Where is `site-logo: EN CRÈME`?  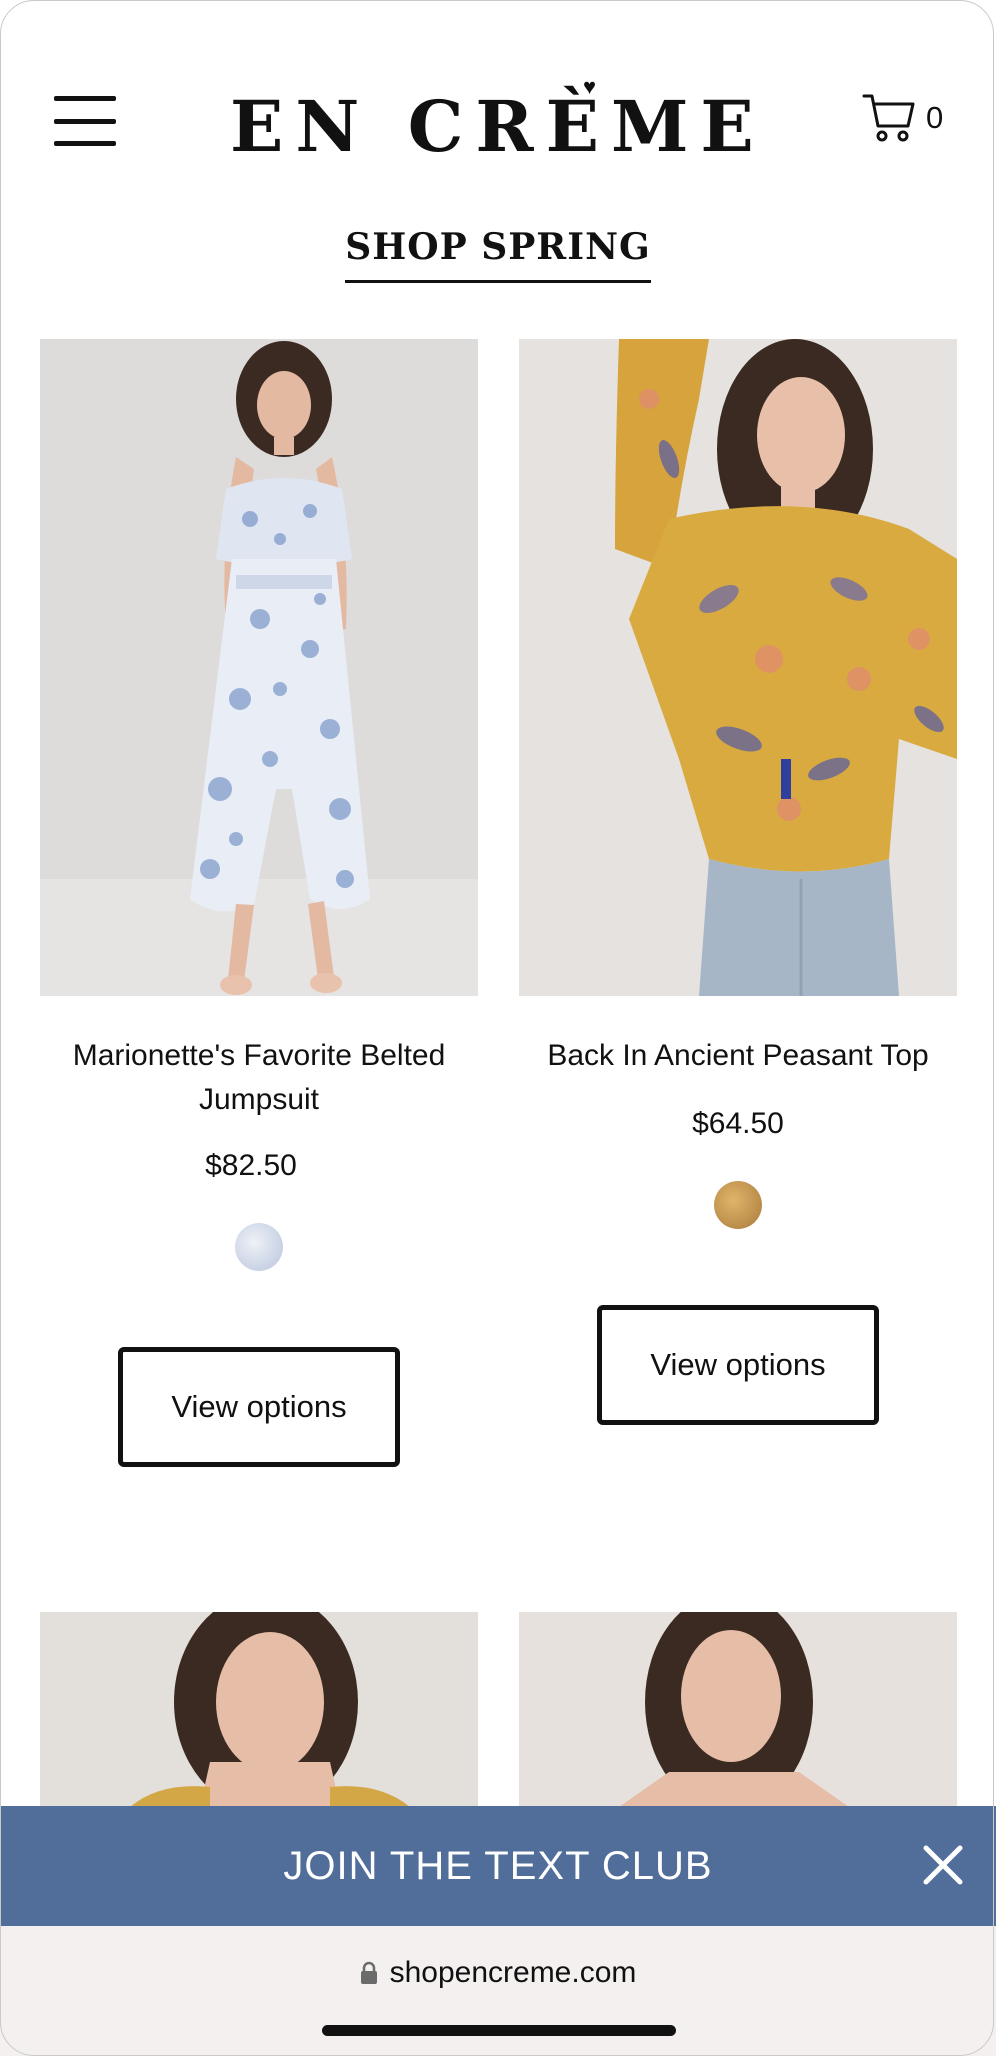 site-logo: EN CRÈME is located at coordinates (495, 127).